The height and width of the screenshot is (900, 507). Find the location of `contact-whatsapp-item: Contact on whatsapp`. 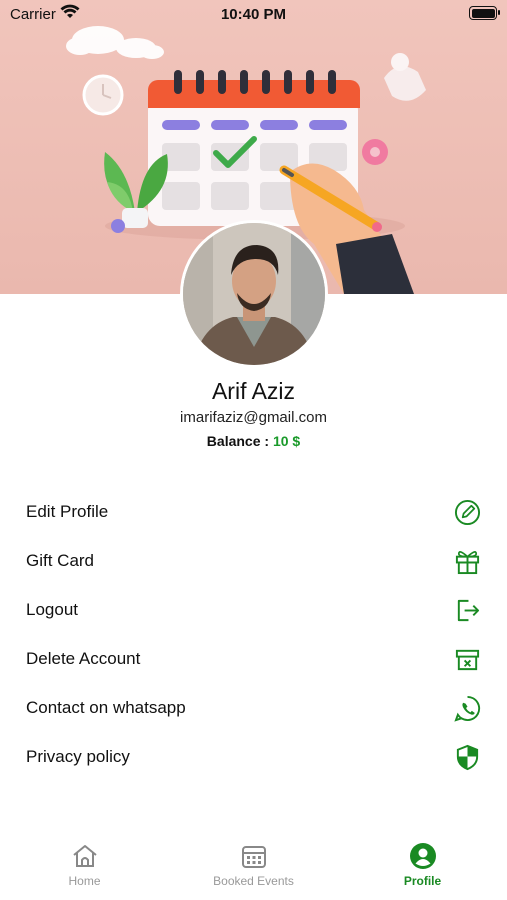

contact-whatsapp-item: Contact on whatsapp is located at coordinates (253, 707).